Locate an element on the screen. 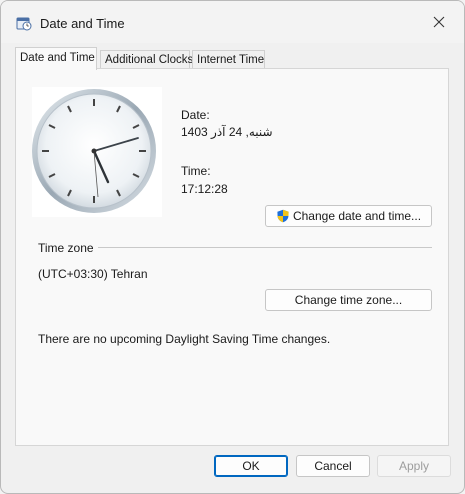  title-bar: Date and Time is located at coordinates (232, 22).